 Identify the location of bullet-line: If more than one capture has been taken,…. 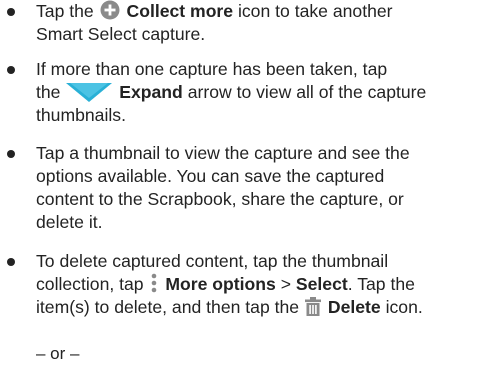
(212, 69).